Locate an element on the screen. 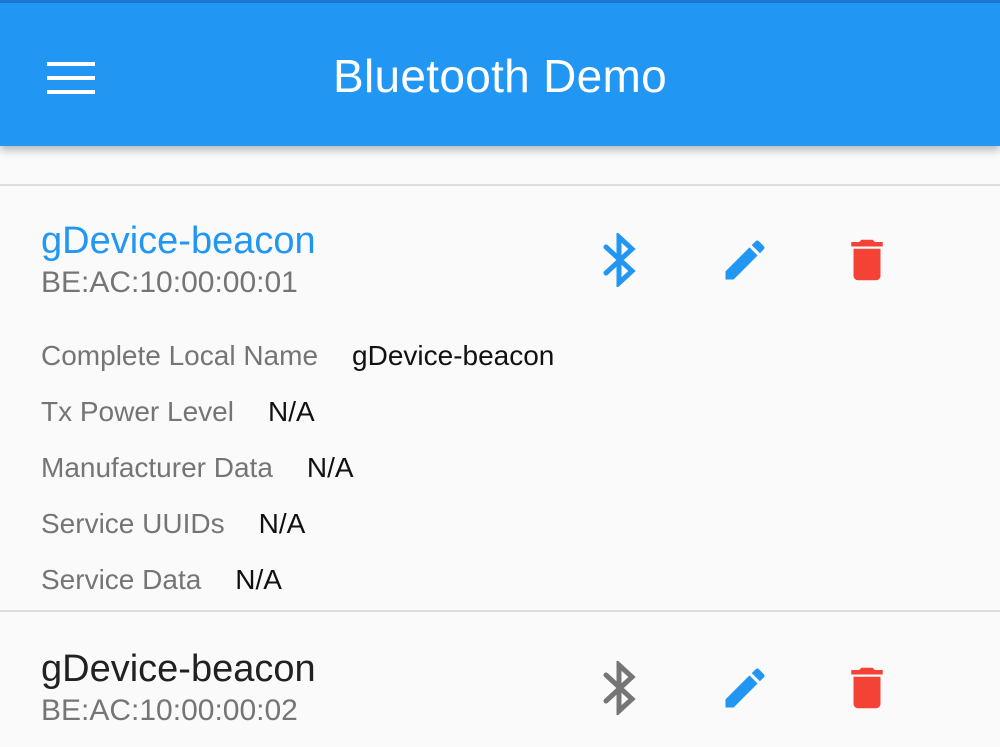 This screenshot has height=747, width=1000. detail-row: Complete Local Name gDevice-beacon is located at coordinates (297, 356).